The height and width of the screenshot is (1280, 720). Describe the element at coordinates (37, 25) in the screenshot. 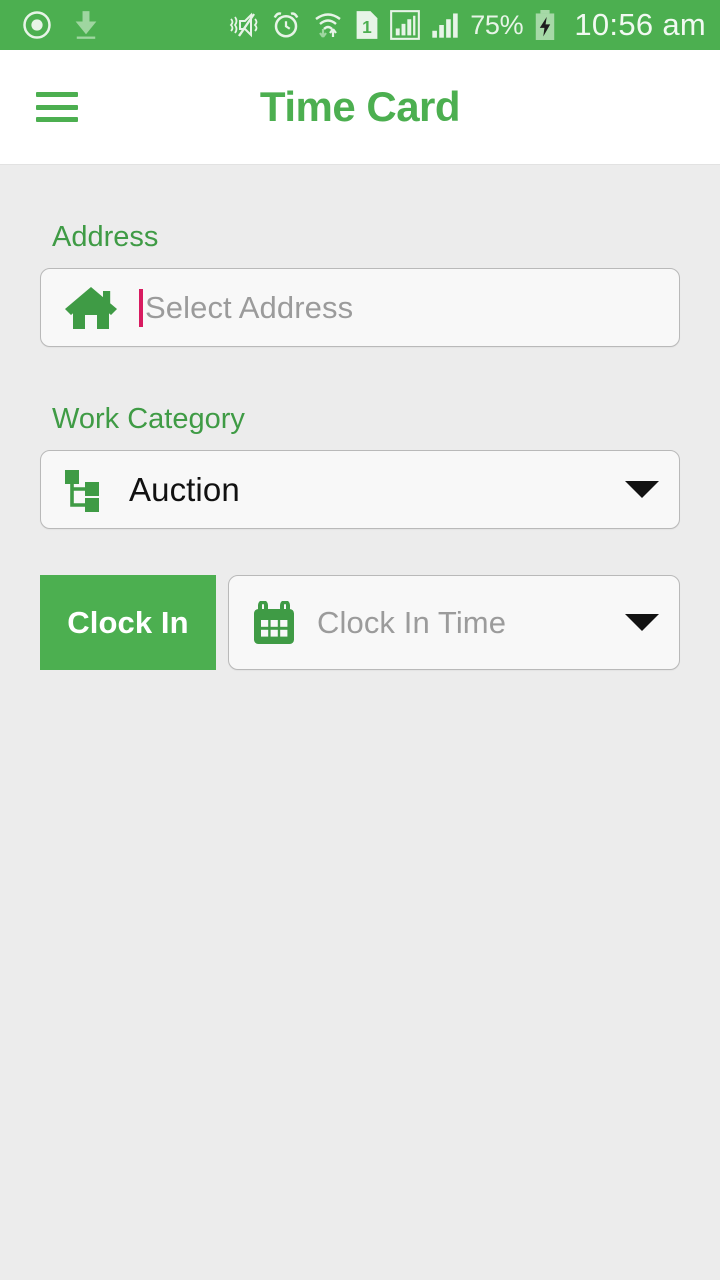

I see `record-circle-icon` at that location.